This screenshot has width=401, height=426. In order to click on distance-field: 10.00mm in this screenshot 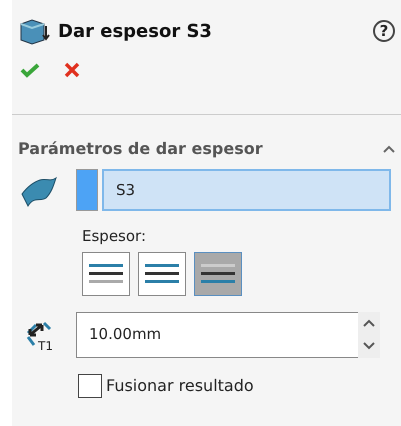, I will do `click(217, 335)`.